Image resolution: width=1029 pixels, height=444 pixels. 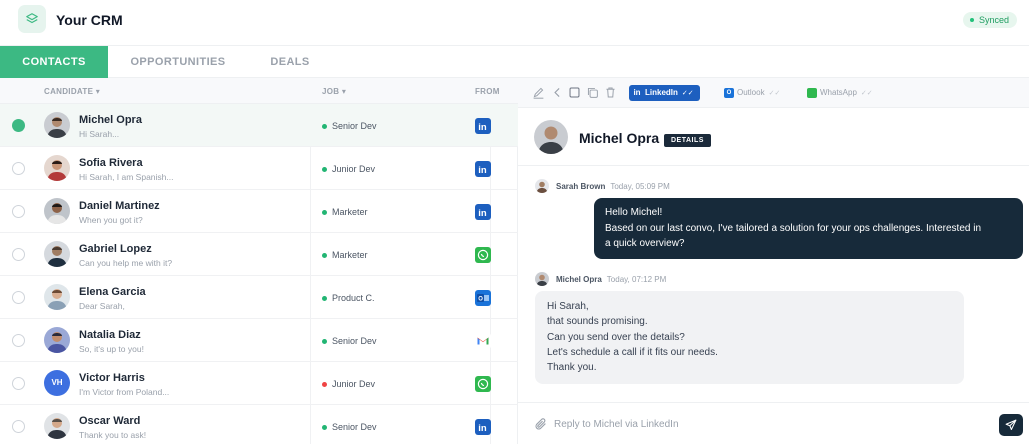 What do you see at coordinates (119, 206) in the screenshot?
I see `contact-name: Daniel Martinez` at bounding box center [119, 206].